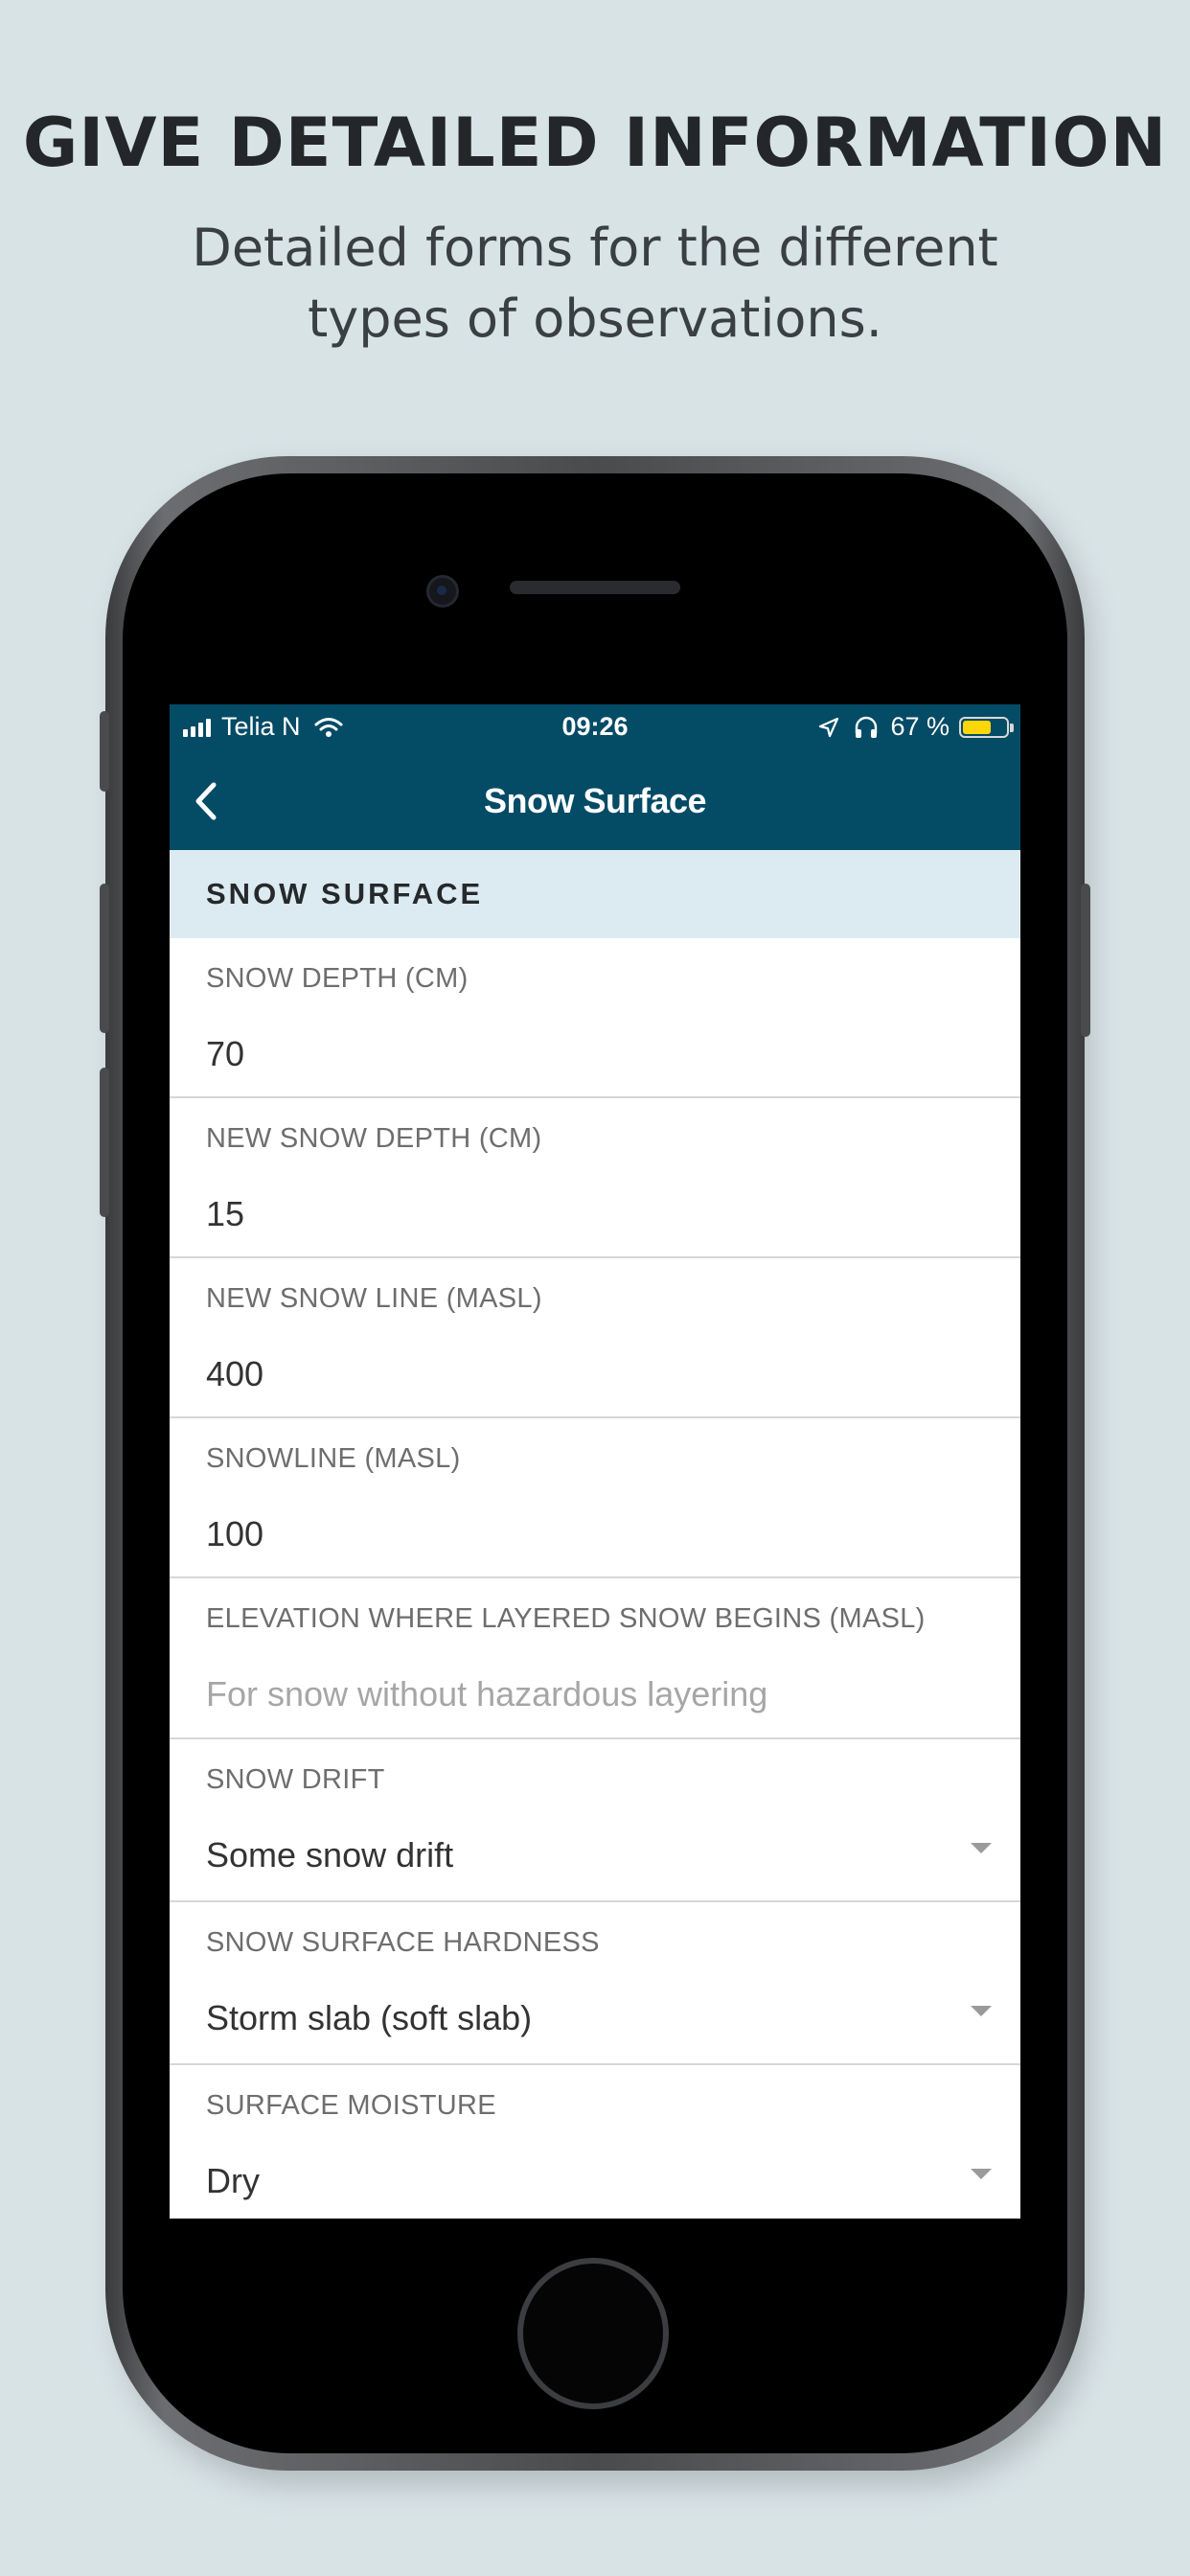  What do you see at coordinates (443, 591) in the screenshot?
I see `front-camera` at bounding box center [443, 591].